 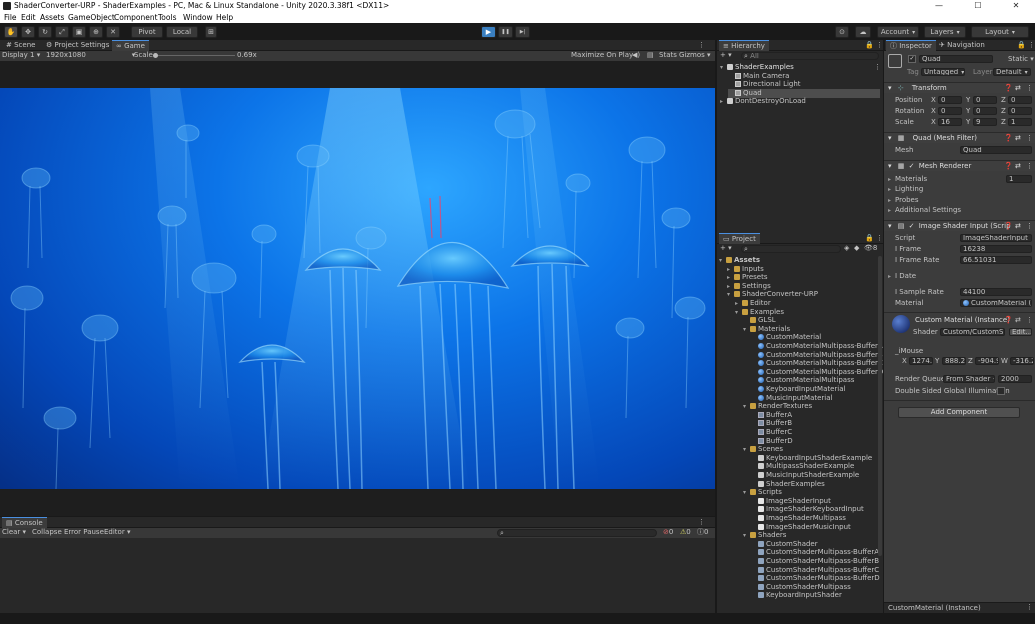 I want to click on project-search-input: ⌕, so click(x=791, y=249).